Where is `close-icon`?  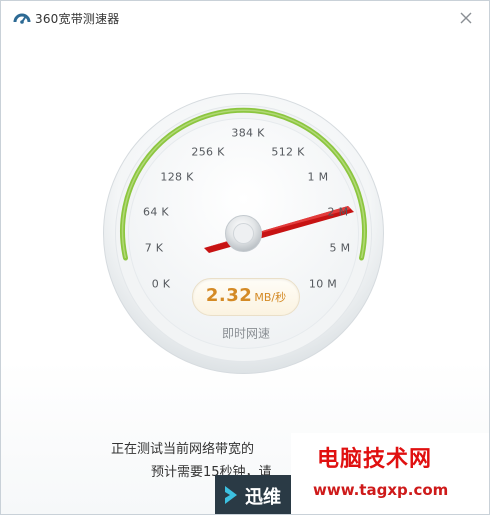
close-icon is located at coordinates (466, 18).